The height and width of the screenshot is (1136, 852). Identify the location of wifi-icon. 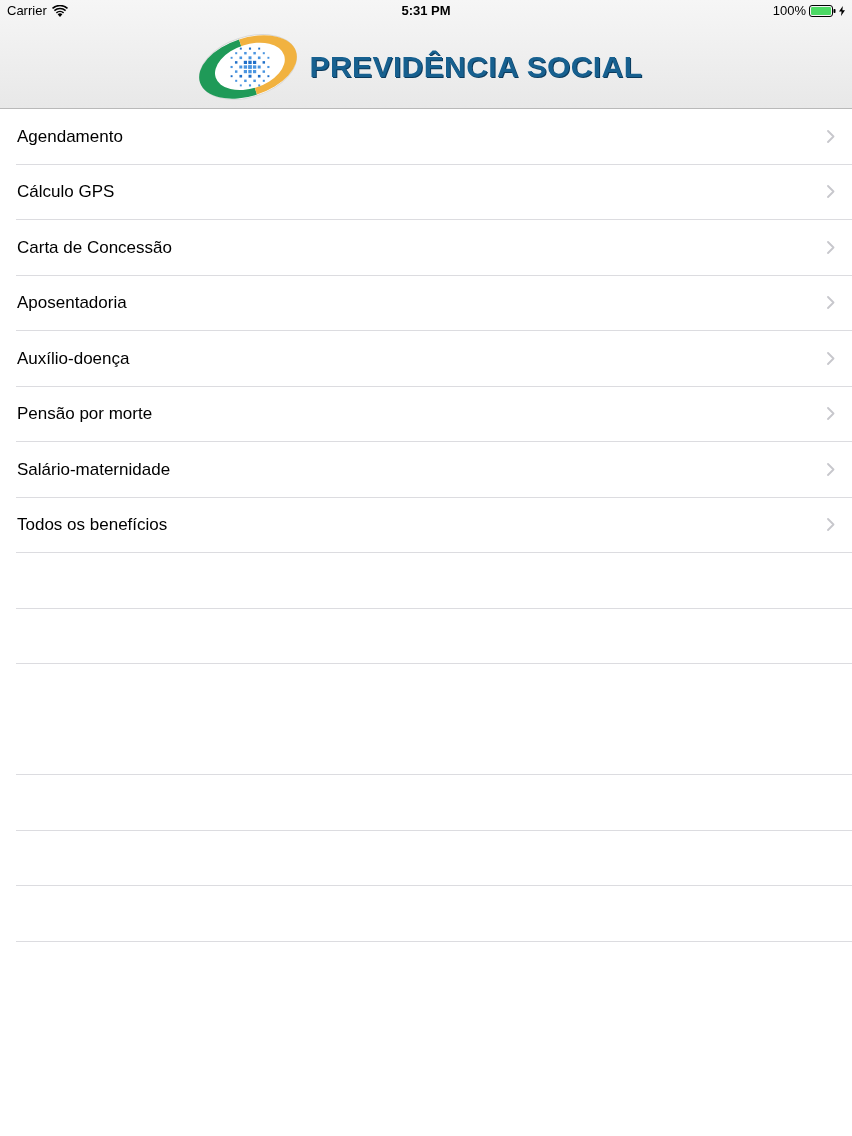
(59, 11).